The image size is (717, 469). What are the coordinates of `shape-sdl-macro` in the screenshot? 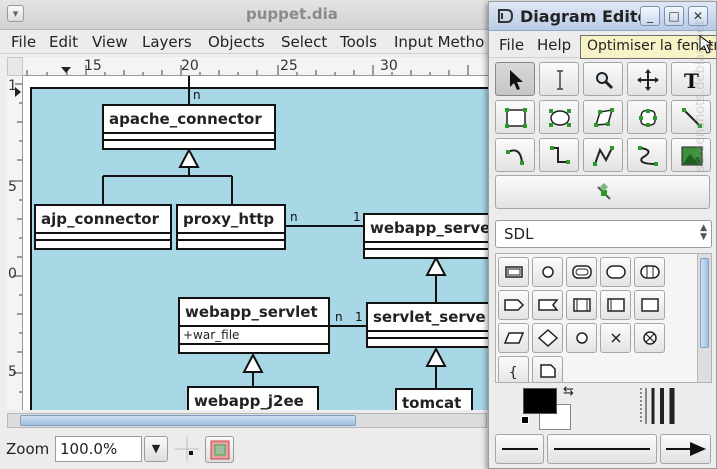 It's located at (649, 272).